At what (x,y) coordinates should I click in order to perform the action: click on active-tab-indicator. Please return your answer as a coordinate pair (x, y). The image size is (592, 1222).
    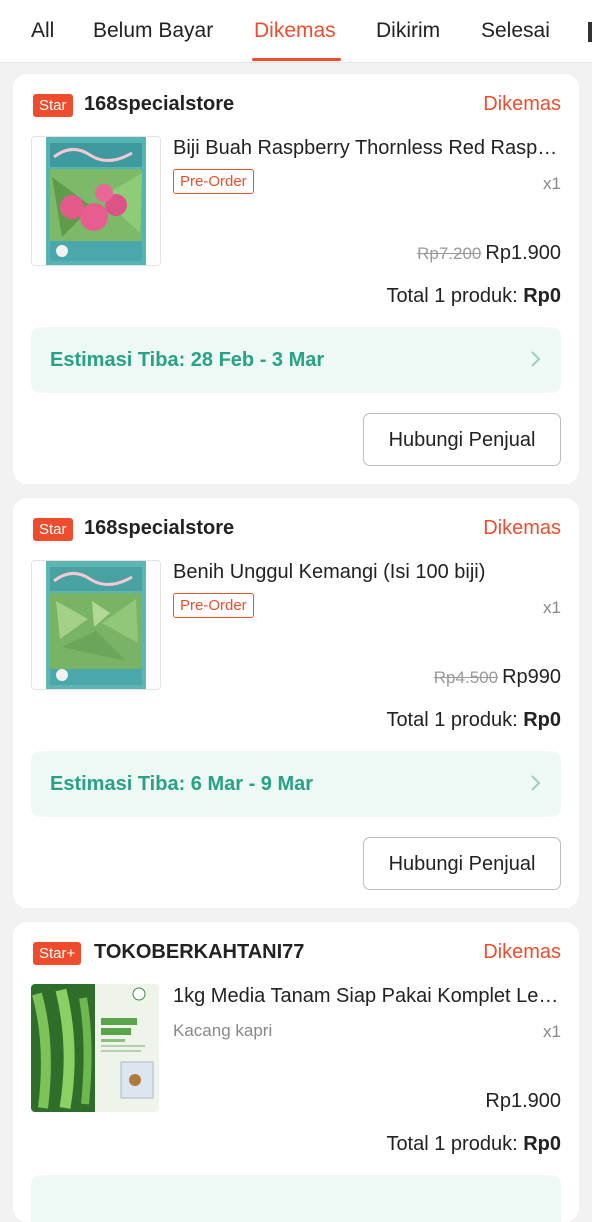
    Looking at the image, I should click on (296, 59).